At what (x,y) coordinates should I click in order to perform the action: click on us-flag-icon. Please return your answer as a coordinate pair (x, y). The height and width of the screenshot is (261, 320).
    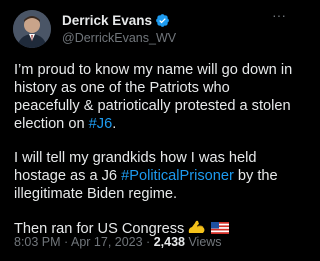
    Looking at the image, I should click on (220, 228).